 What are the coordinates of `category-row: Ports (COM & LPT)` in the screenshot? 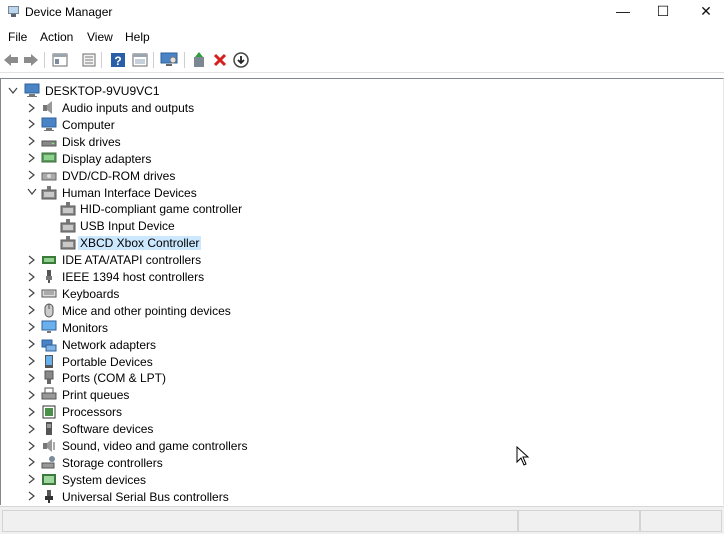 It's located at (361, 377).